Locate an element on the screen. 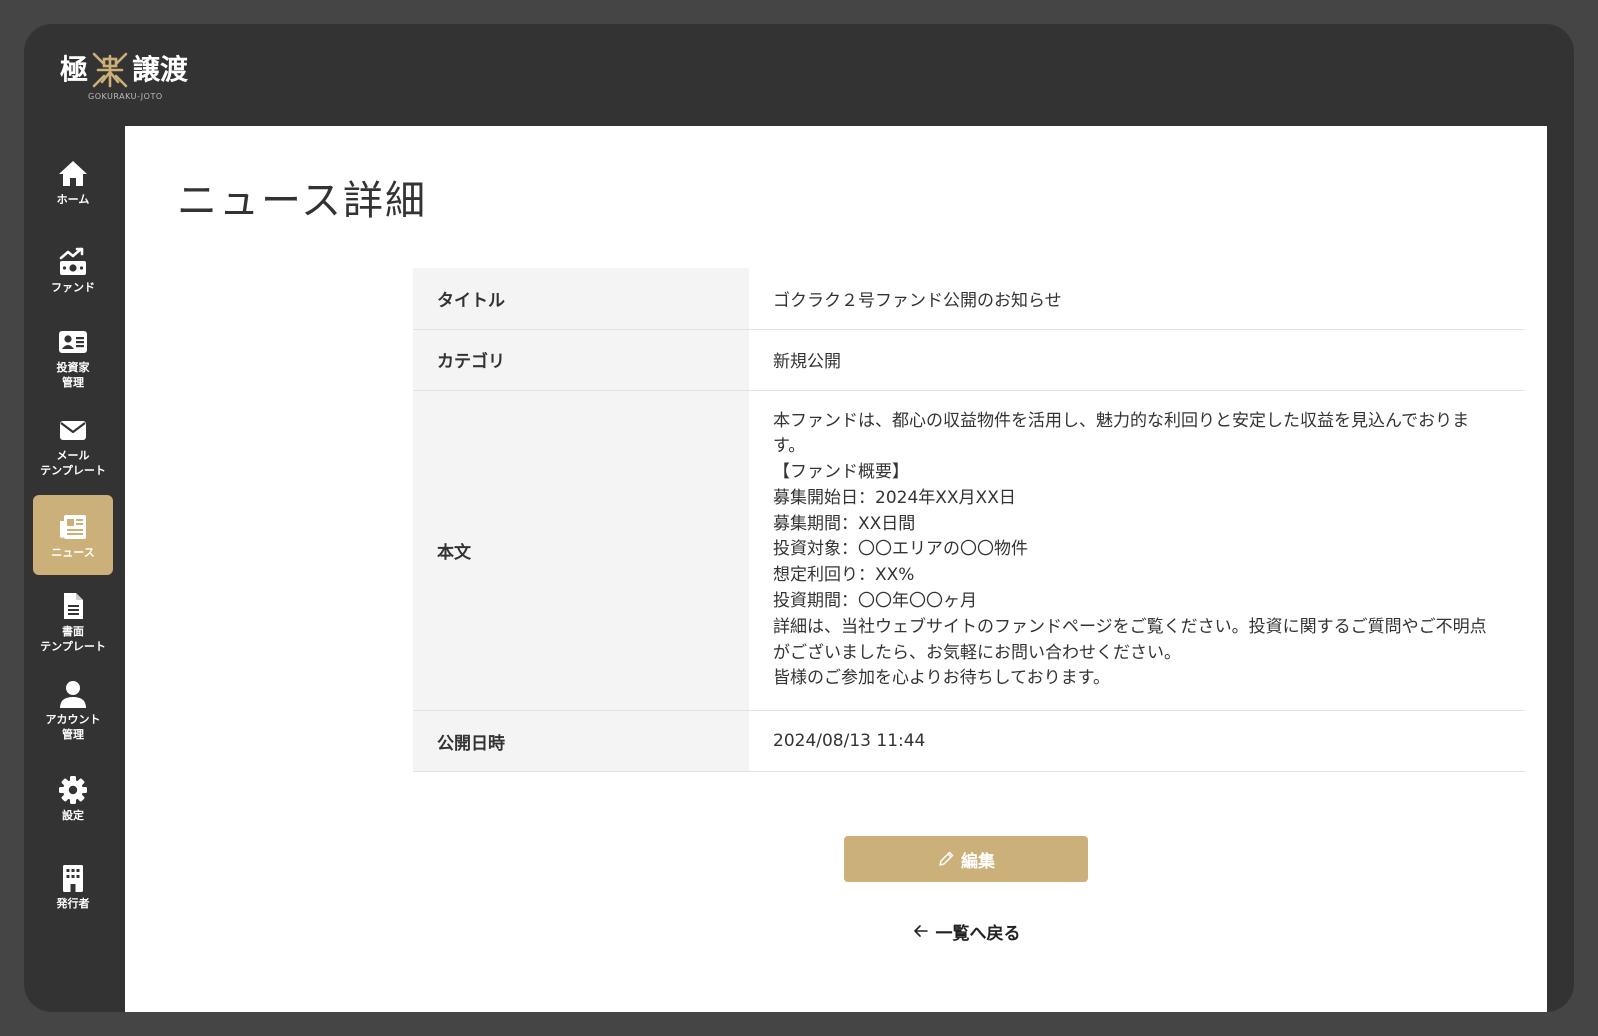  sidebar-item-mail-template: メール テンプレート is located at coordinates (73, 446).